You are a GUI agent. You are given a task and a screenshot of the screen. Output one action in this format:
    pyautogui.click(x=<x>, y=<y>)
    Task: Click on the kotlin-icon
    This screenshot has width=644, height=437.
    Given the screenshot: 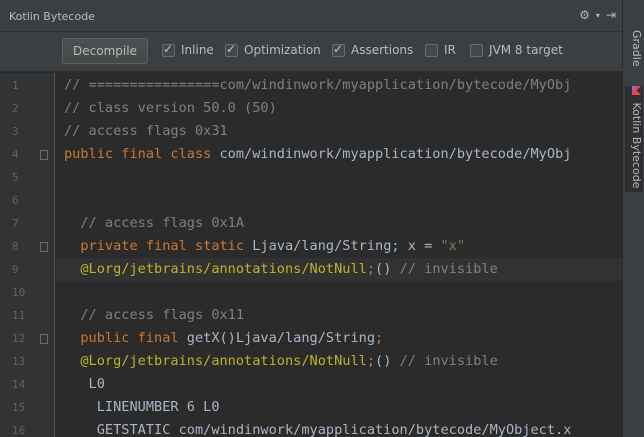 What is the action you would take?
    pyautogui.click(x=636, y=90)
    